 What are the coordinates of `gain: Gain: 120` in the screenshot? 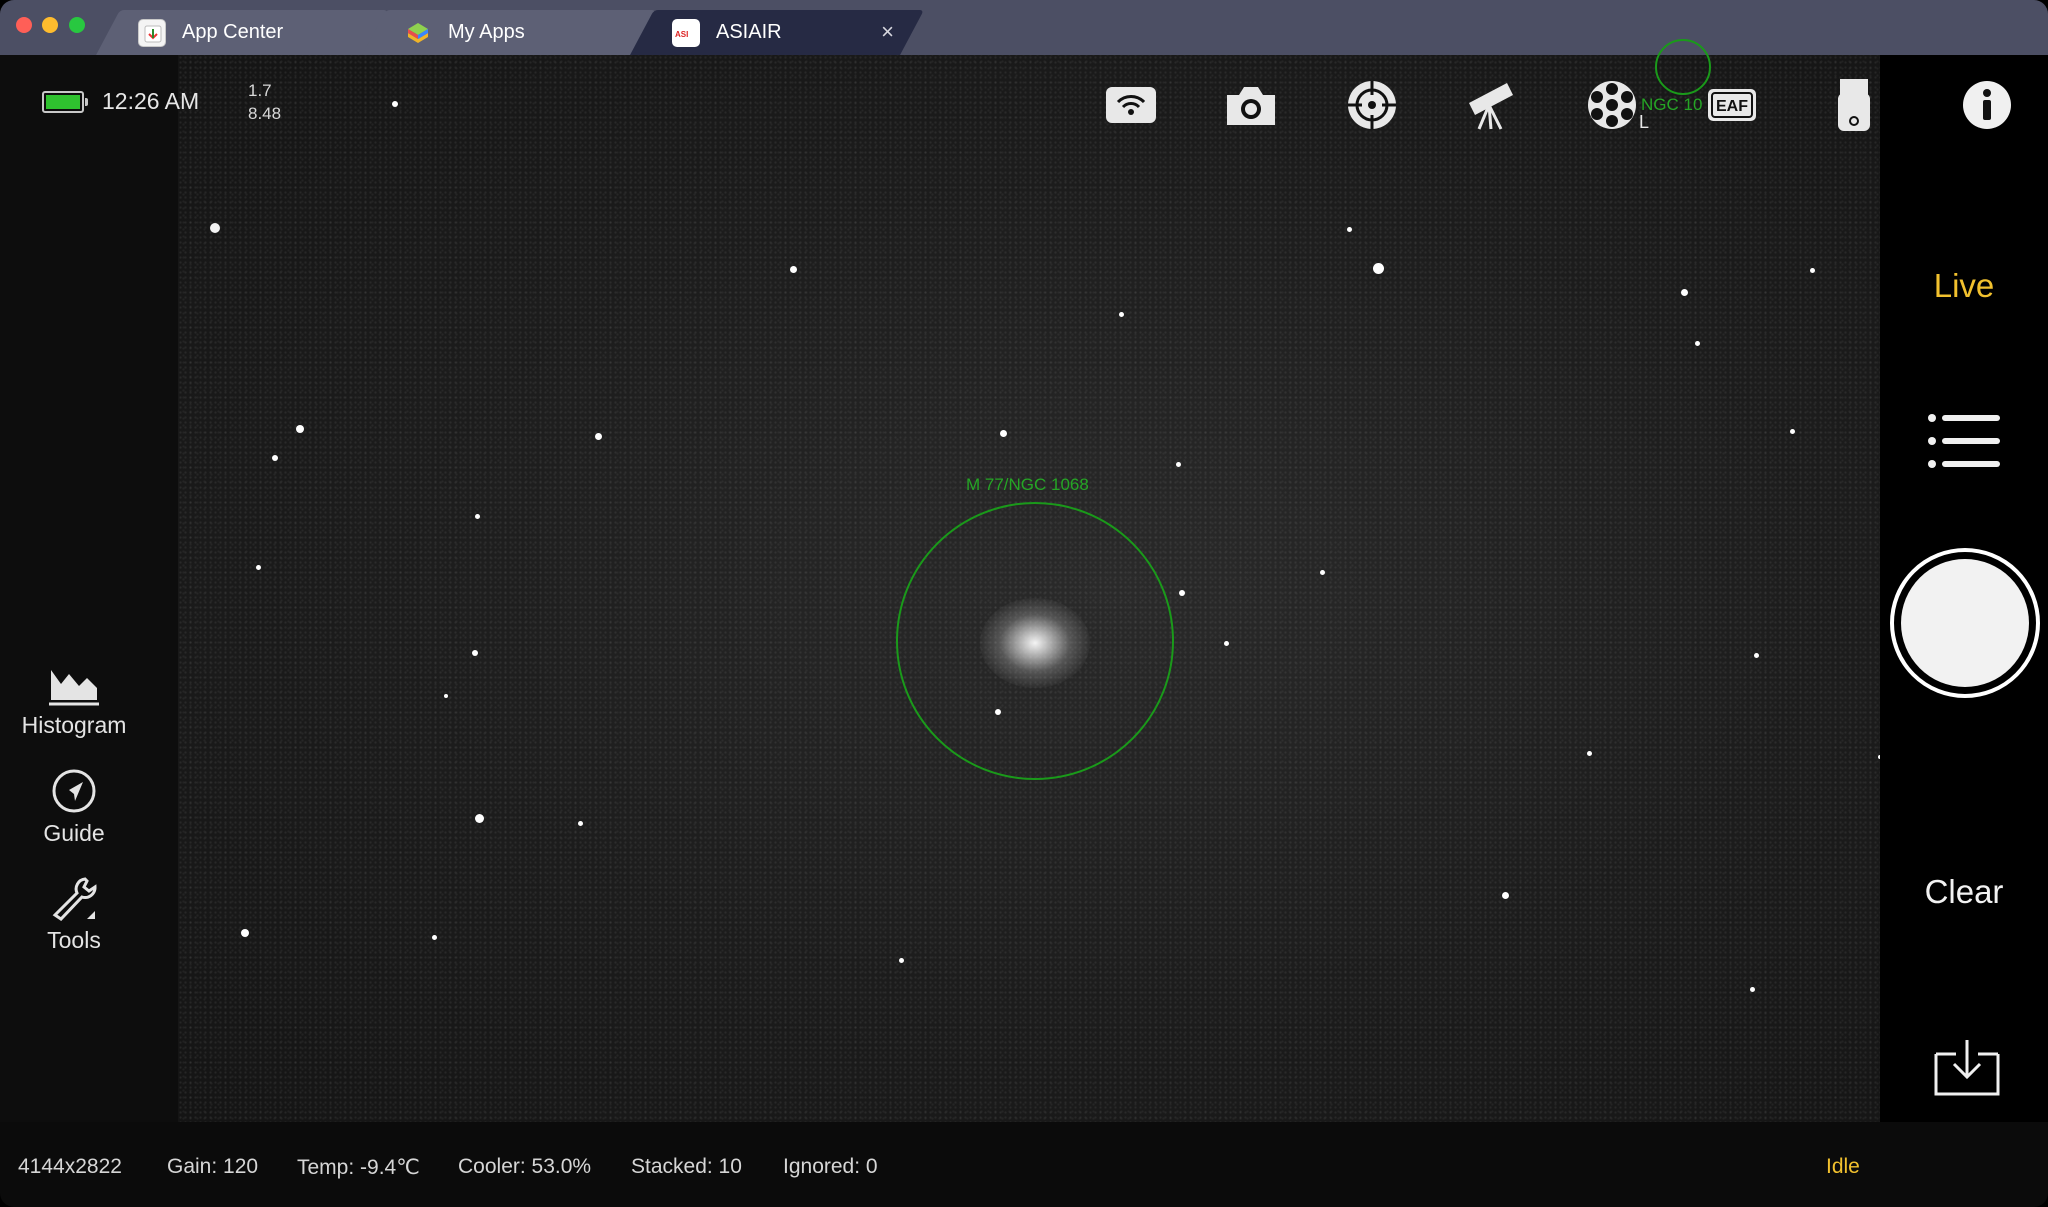 It's located at (213, 1166).